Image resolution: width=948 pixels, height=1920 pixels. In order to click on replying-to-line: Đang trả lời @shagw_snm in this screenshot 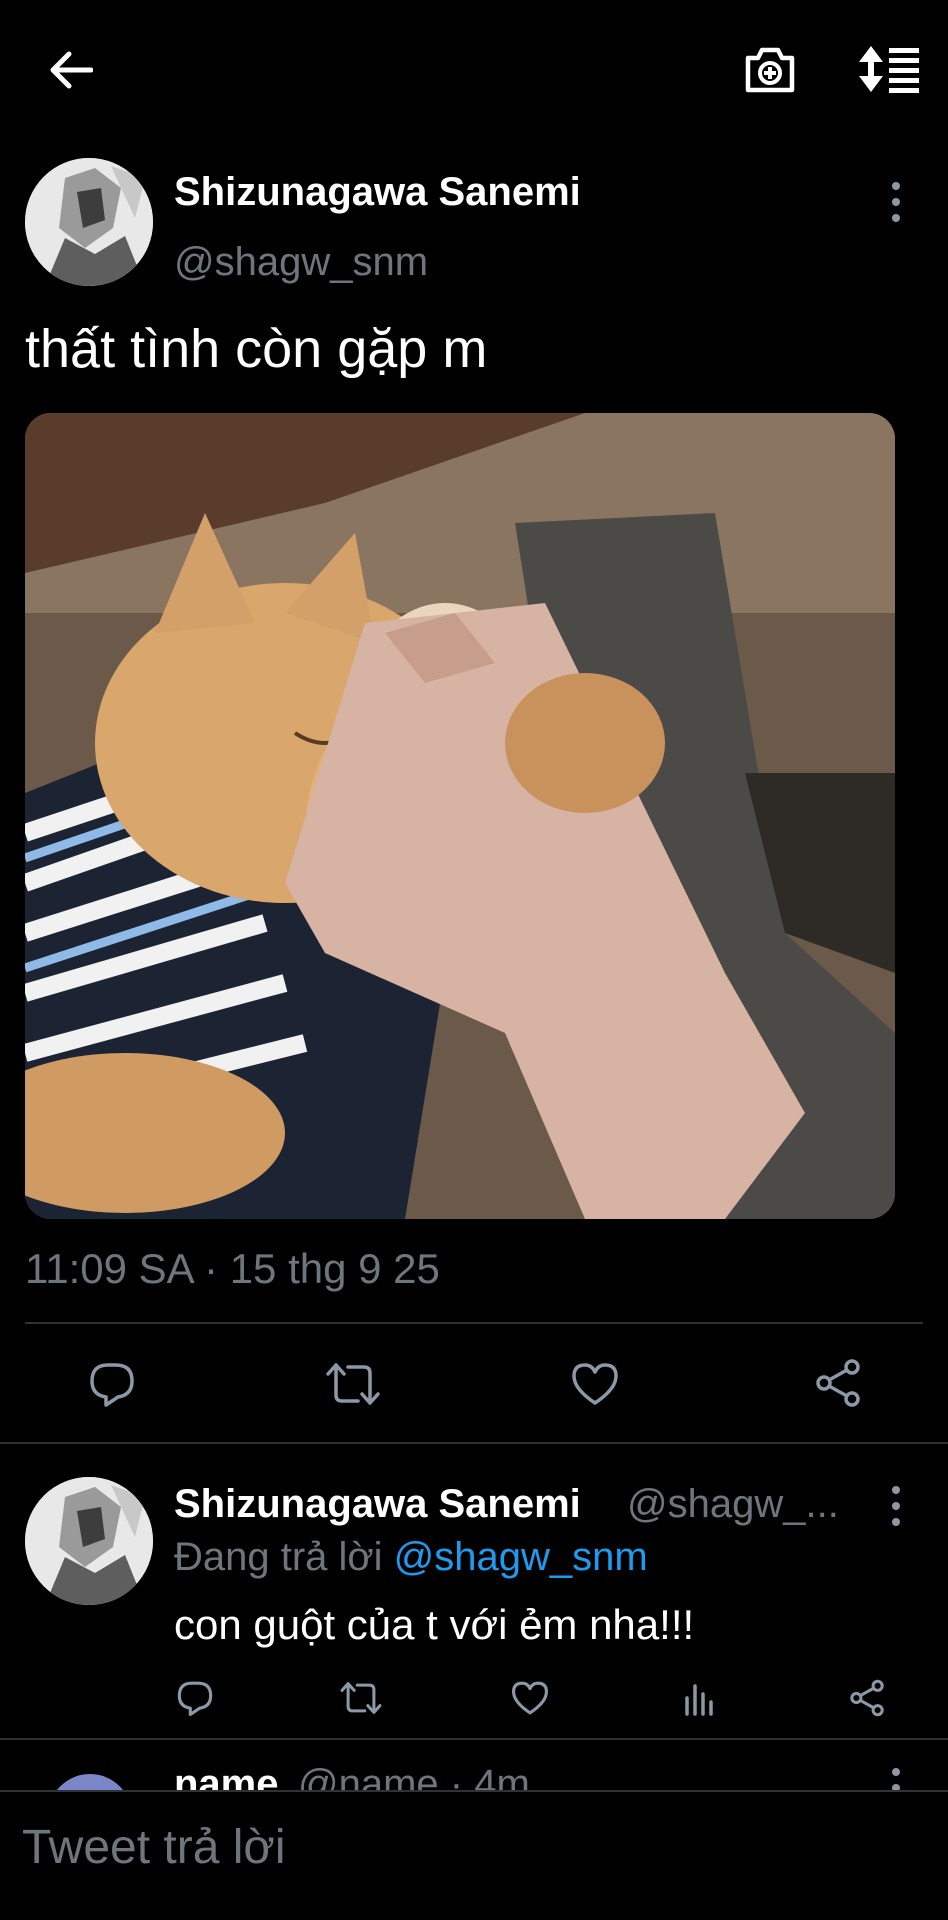, I will do `click(411, 1557)`.